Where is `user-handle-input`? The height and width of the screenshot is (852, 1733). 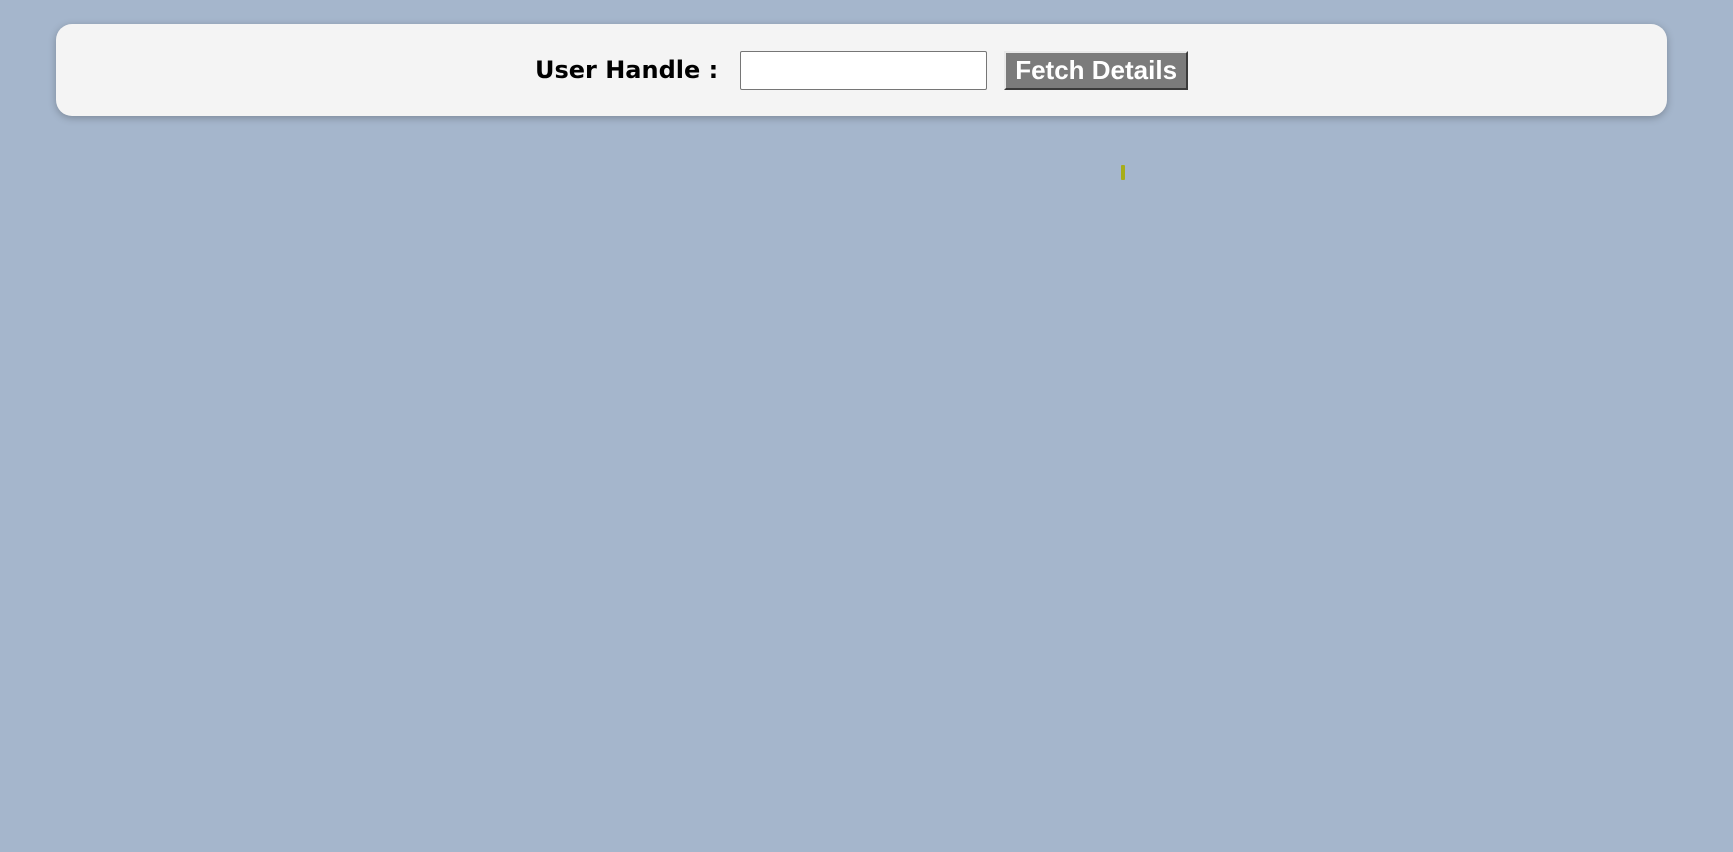 user-handle-input is located at coordinates (864, 70).